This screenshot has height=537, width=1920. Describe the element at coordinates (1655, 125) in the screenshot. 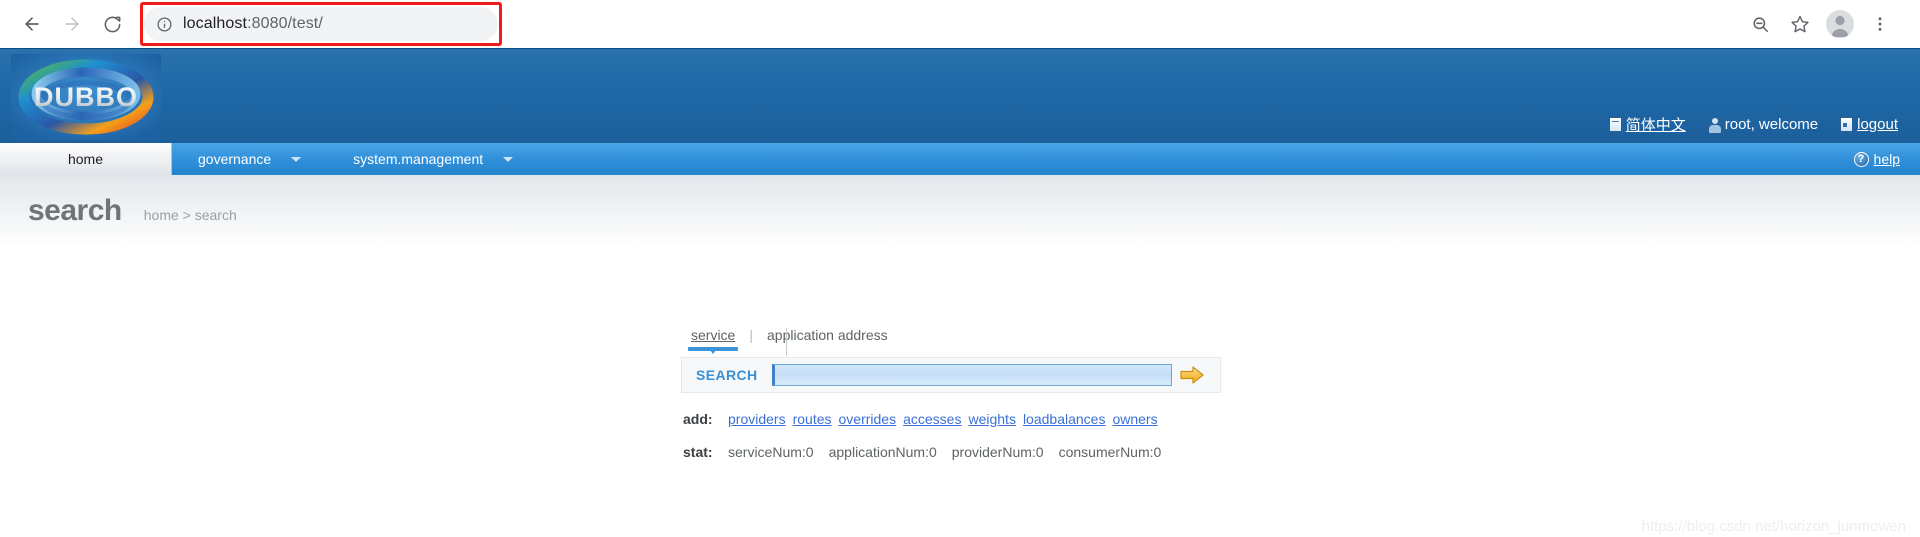

I see `language-label: 简体中文` at that location.